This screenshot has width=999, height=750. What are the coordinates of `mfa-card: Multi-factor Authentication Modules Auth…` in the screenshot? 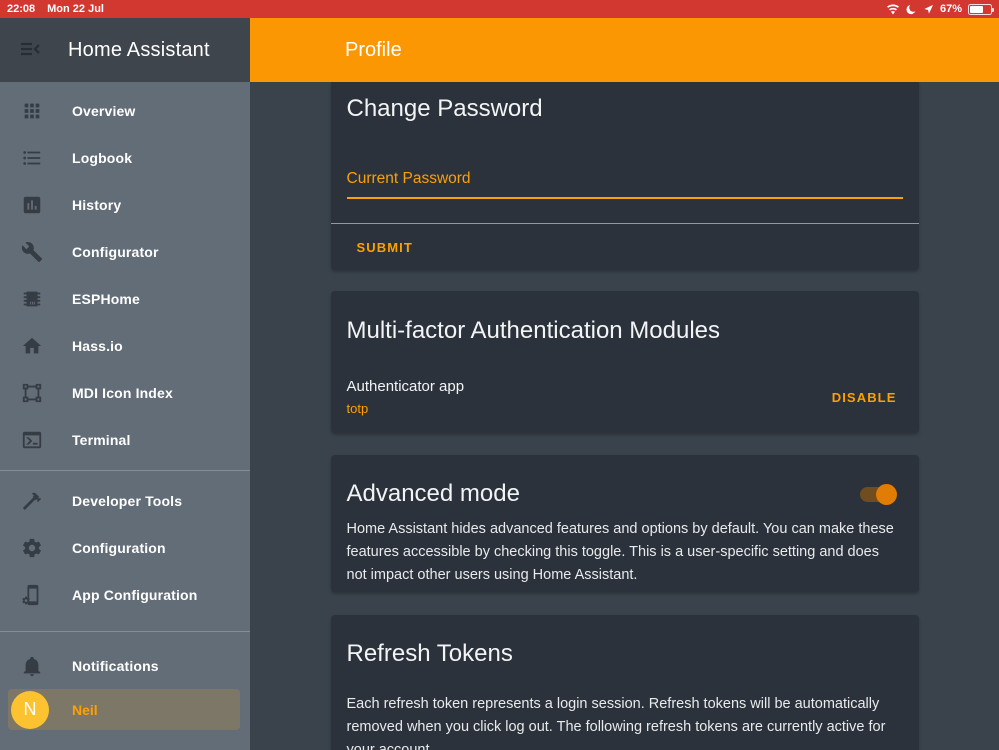 It's located at (624, 362).